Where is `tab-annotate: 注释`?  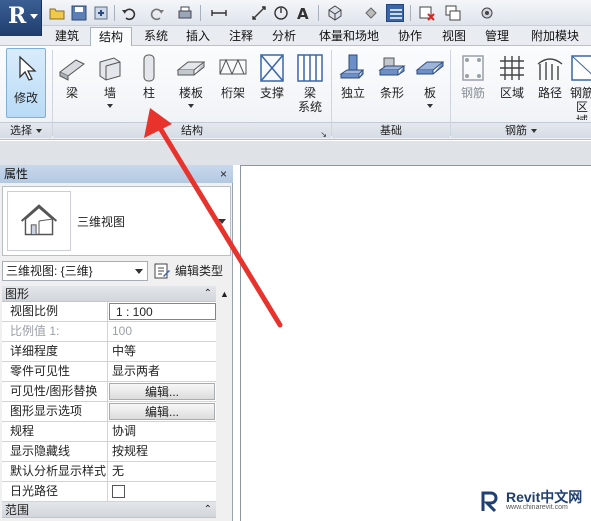 tab-annotate: 注释 is located at coordinates (241, 36).